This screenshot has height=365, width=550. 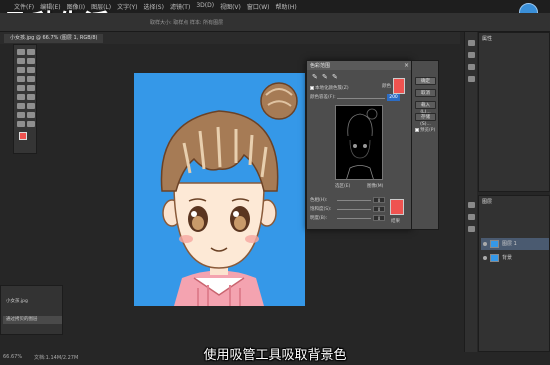 I want to click on pen-tool-icon, so click(x=31, y=106).